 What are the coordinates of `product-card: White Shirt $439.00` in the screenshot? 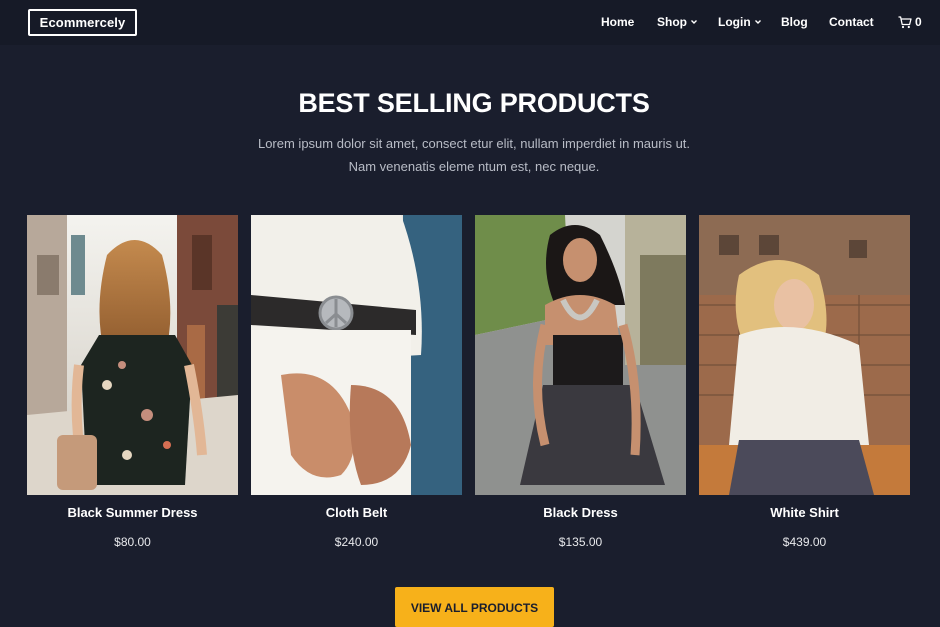 It's located at (804, 385).